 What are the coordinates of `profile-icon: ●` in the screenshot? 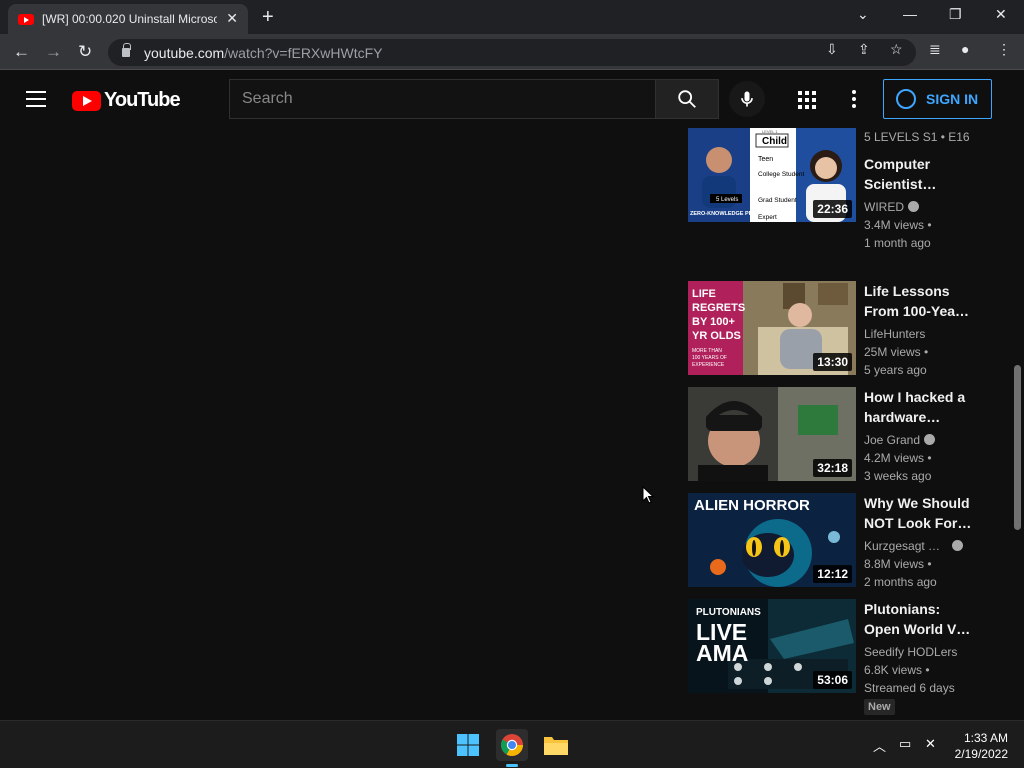 It's located at (965, 49).